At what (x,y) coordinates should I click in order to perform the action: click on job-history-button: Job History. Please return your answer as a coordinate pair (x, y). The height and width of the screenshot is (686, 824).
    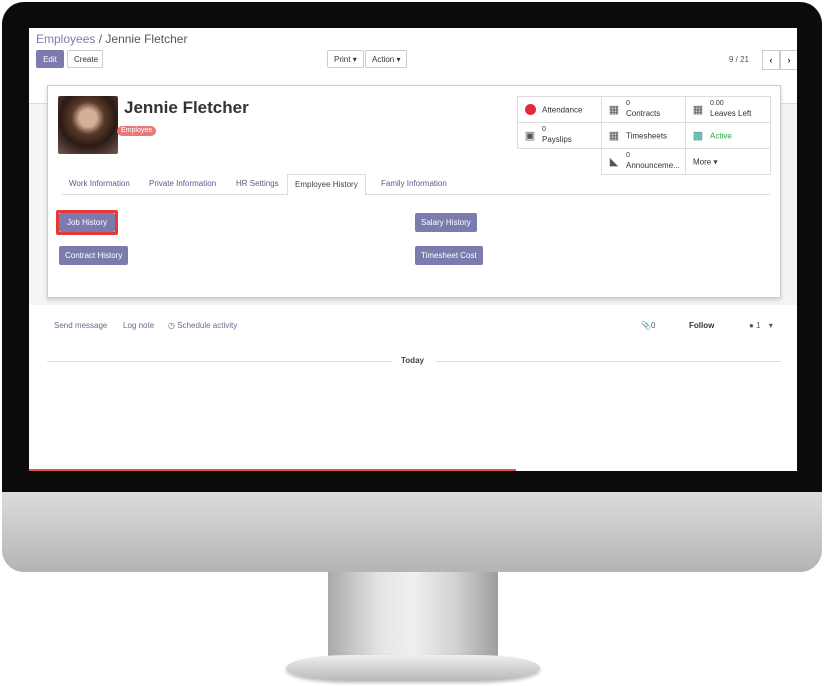
    Looking at the image, I should click on (87, 222).